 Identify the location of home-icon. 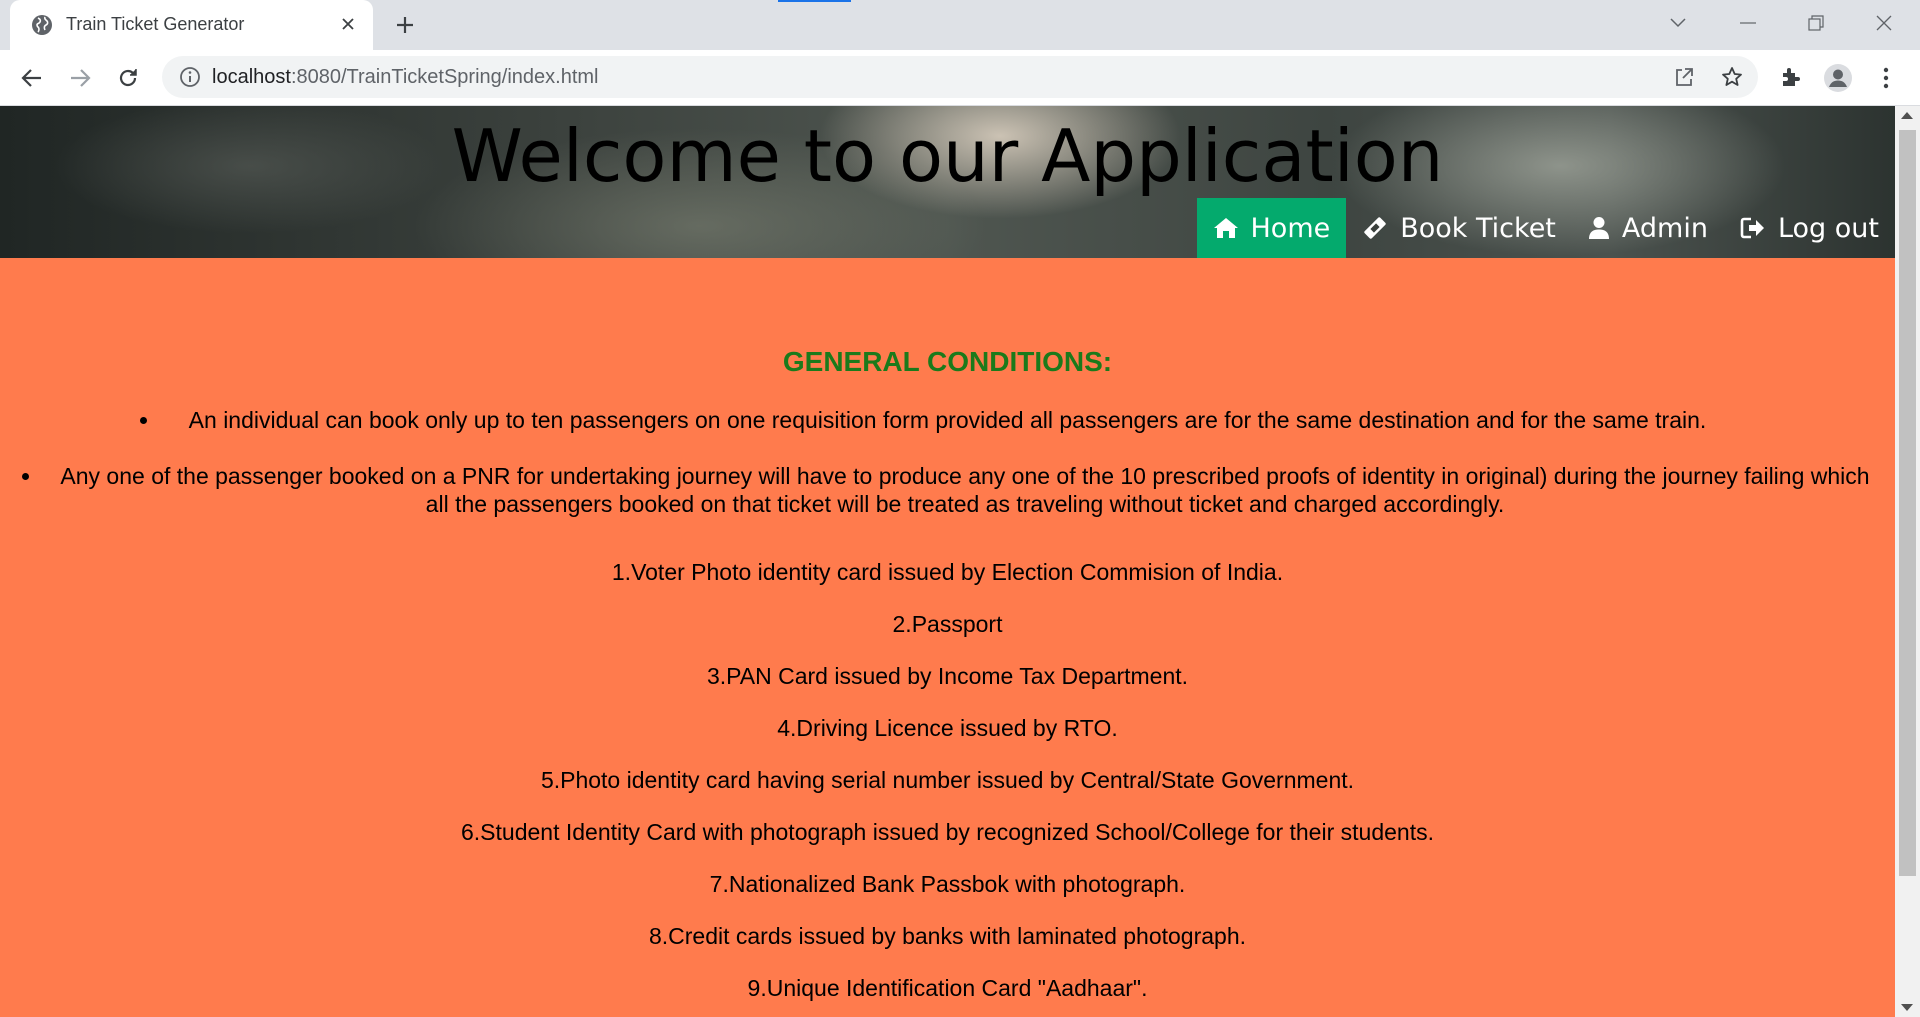
(1225, 228).